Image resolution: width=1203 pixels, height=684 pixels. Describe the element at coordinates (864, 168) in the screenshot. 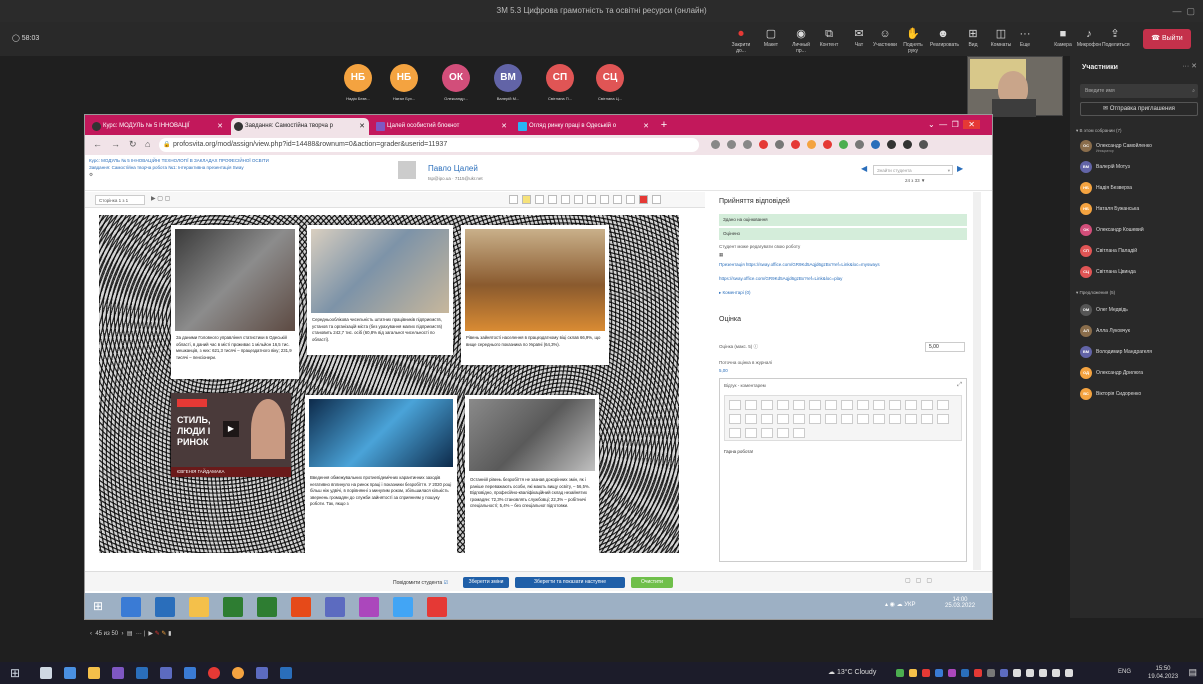

I see `prev-student-icon: ◀` at that location.